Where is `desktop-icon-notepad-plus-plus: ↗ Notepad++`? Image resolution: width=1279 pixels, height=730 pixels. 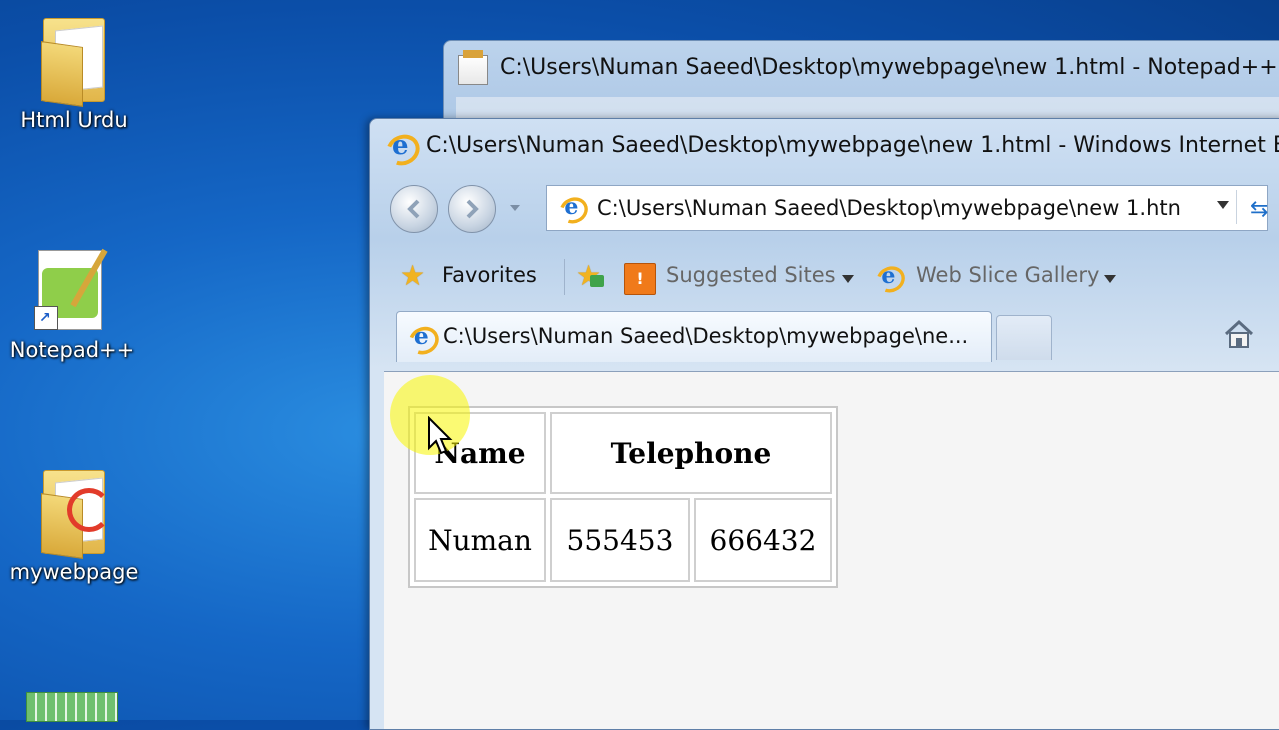
desktop-icon-notepad-plus-plus: ↗ Notepad++ is located at coordinates (72, 304).